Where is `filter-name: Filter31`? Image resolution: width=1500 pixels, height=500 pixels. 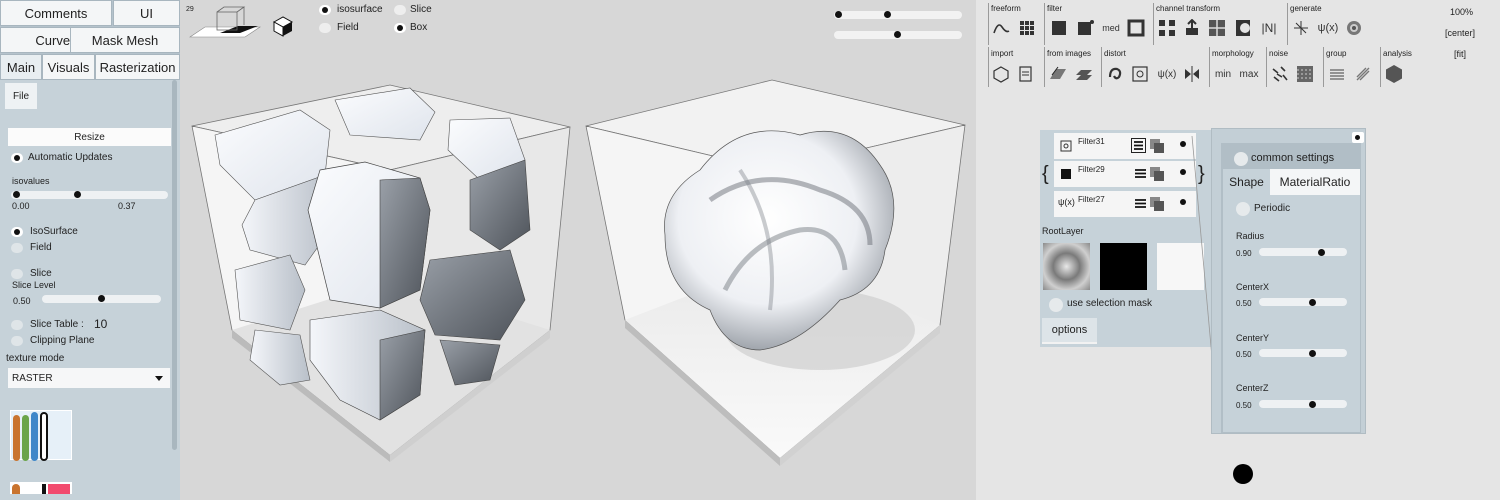 filter-name: Filter31 is located at coordinates (1091, 141).